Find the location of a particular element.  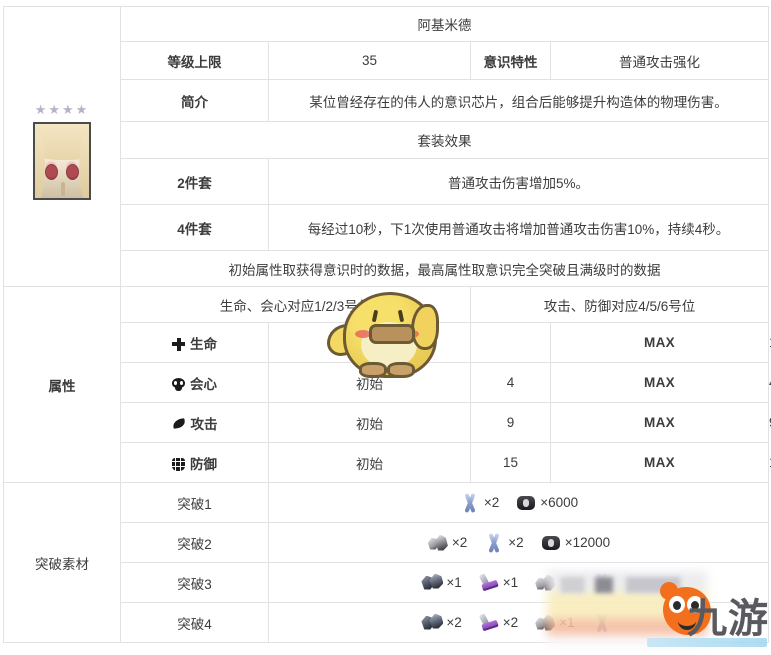

materials-label: 突破素材 is located at coordinates (62, 562).